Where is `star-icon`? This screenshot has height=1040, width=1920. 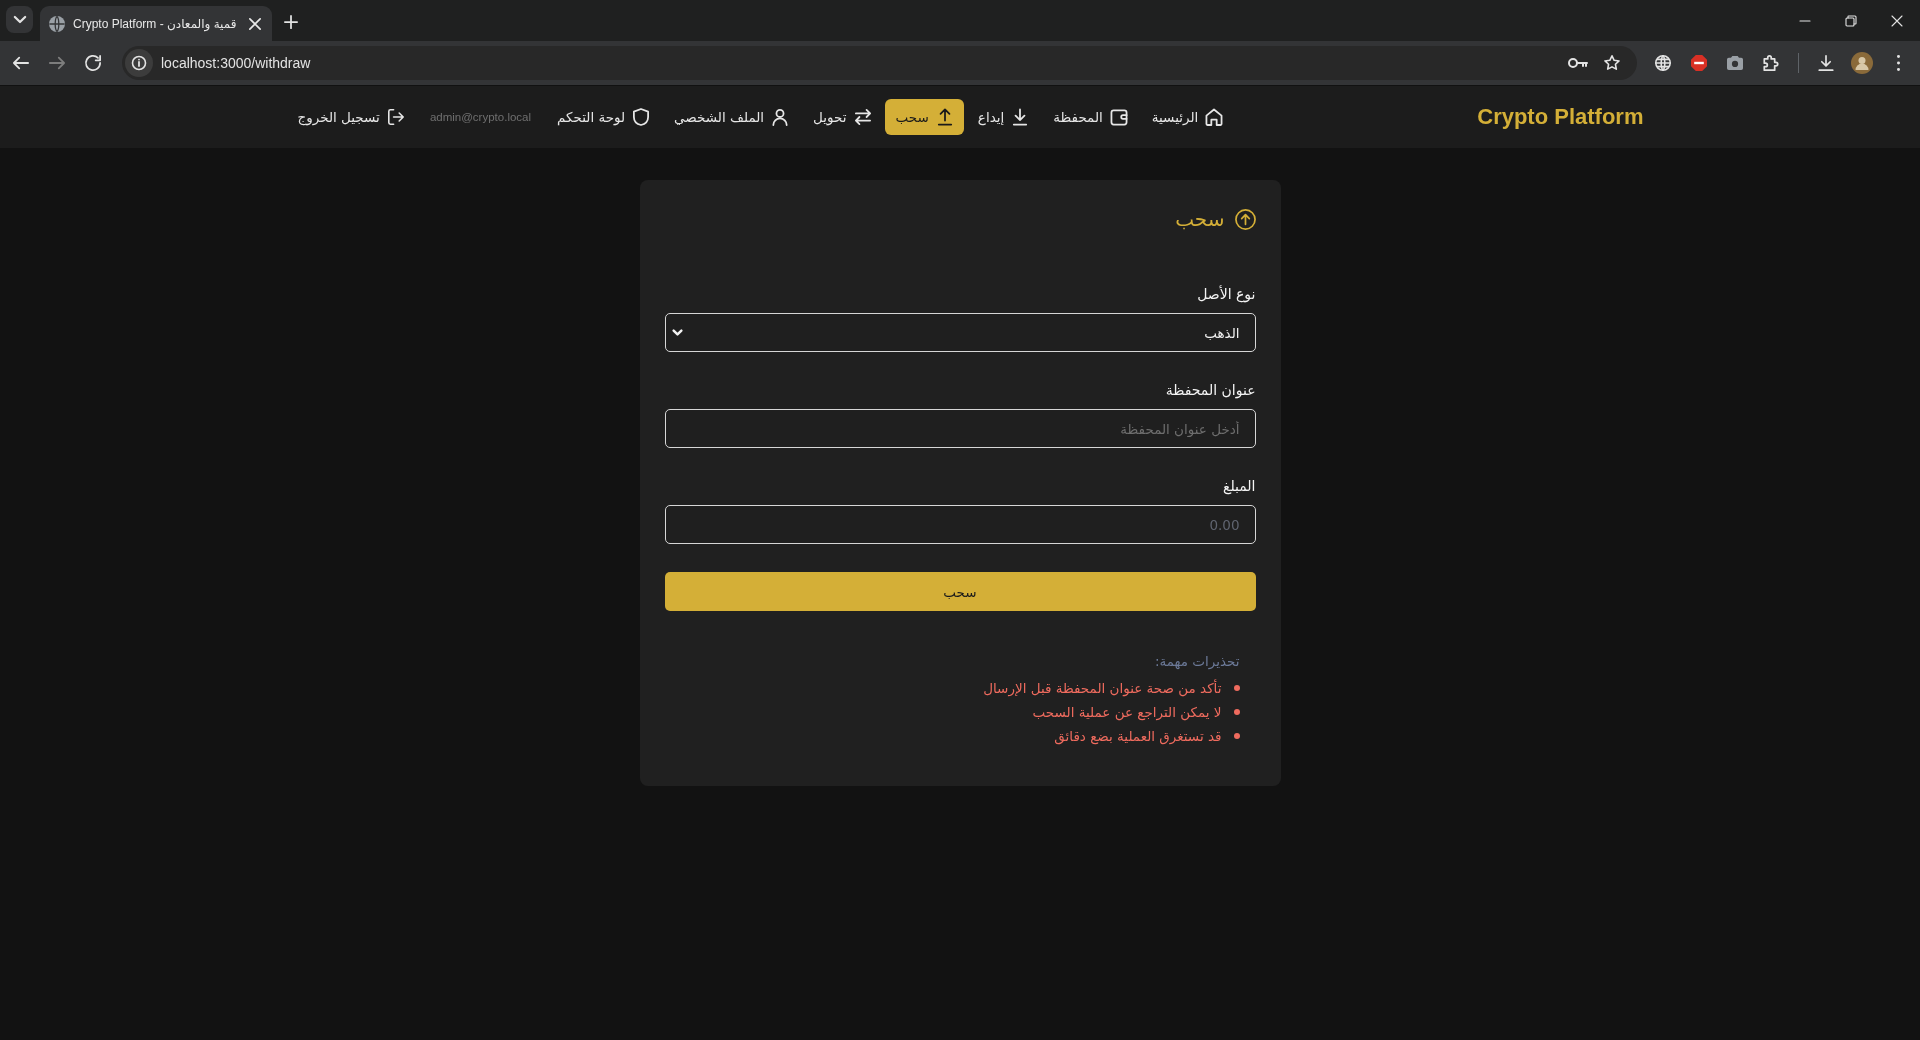 star-icon is located at coordinates (1612, 63).